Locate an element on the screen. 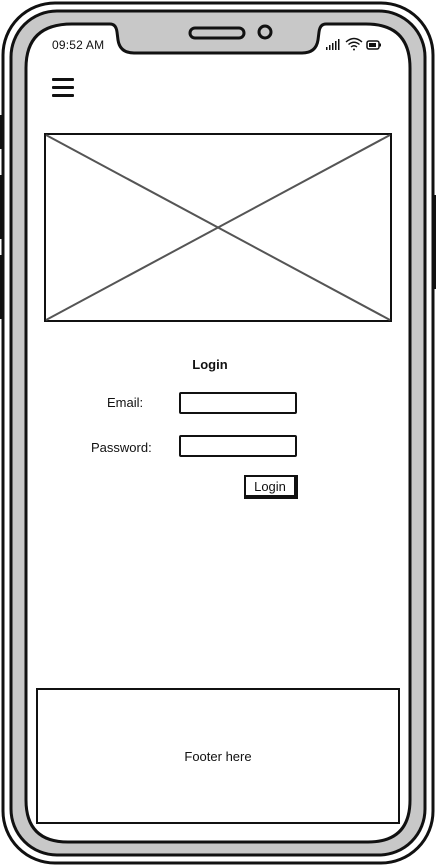 The image size is (436, 867). wifi-icon is located at coordinates (354, 44).